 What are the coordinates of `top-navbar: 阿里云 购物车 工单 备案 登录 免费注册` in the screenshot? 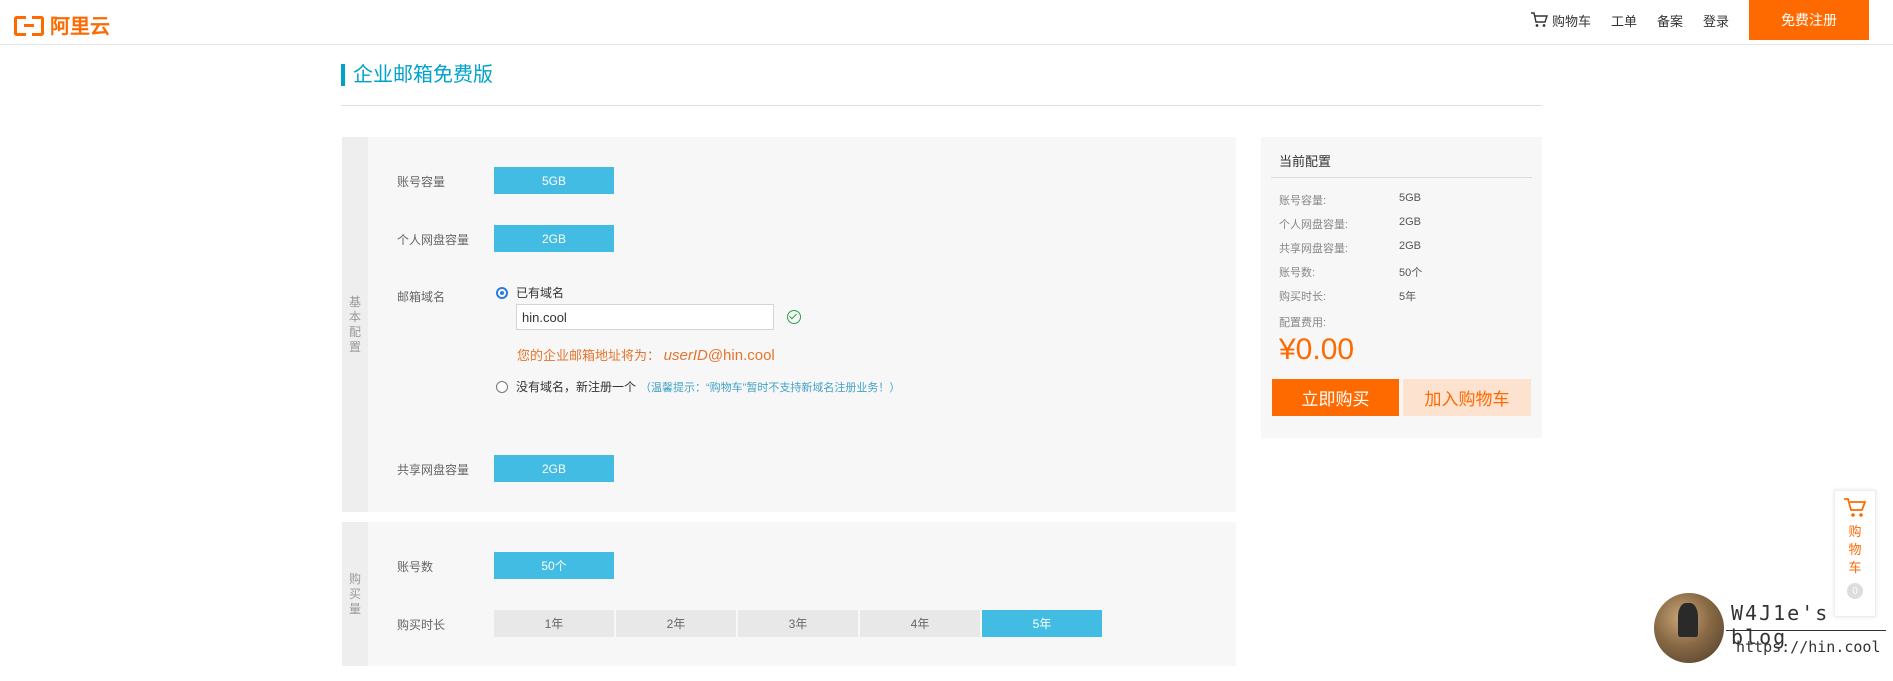 It's located at (946, 22).